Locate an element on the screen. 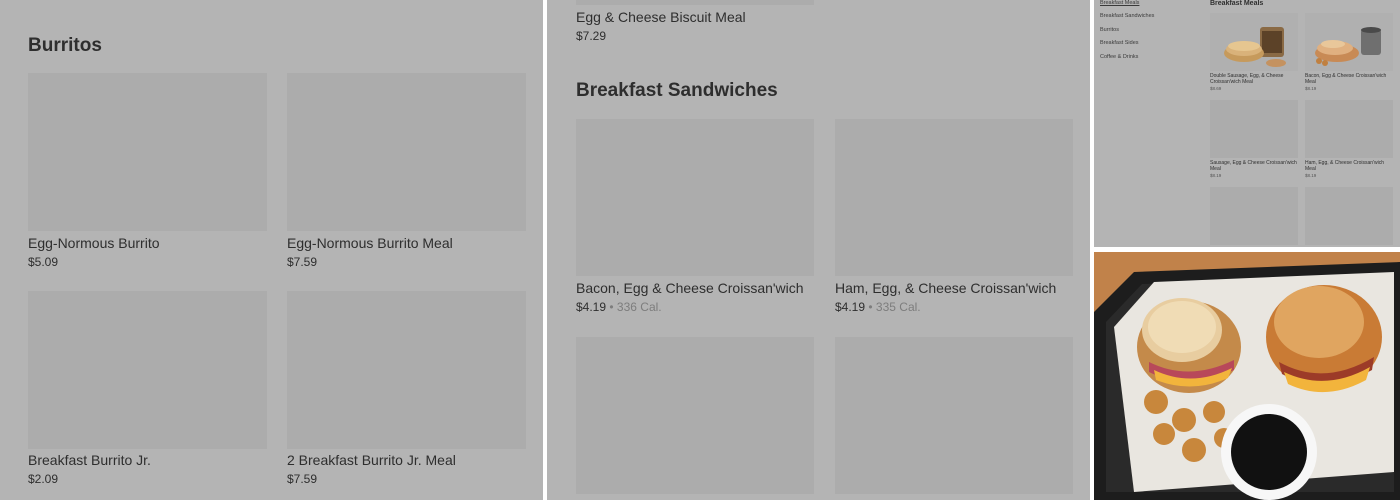  item-name: Sausage, Egg & Cheese Croissan'wich Meal is located at coordinates (1254, 166).